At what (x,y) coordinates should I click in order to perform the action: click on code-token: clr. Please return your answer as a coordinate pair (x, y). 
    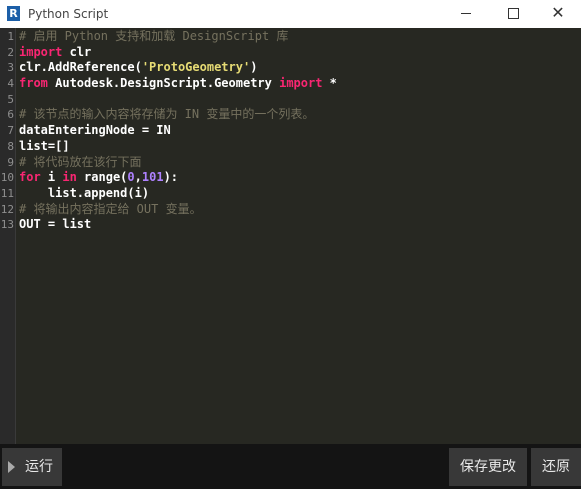
    Looking at the image, I should click on (77, 51).